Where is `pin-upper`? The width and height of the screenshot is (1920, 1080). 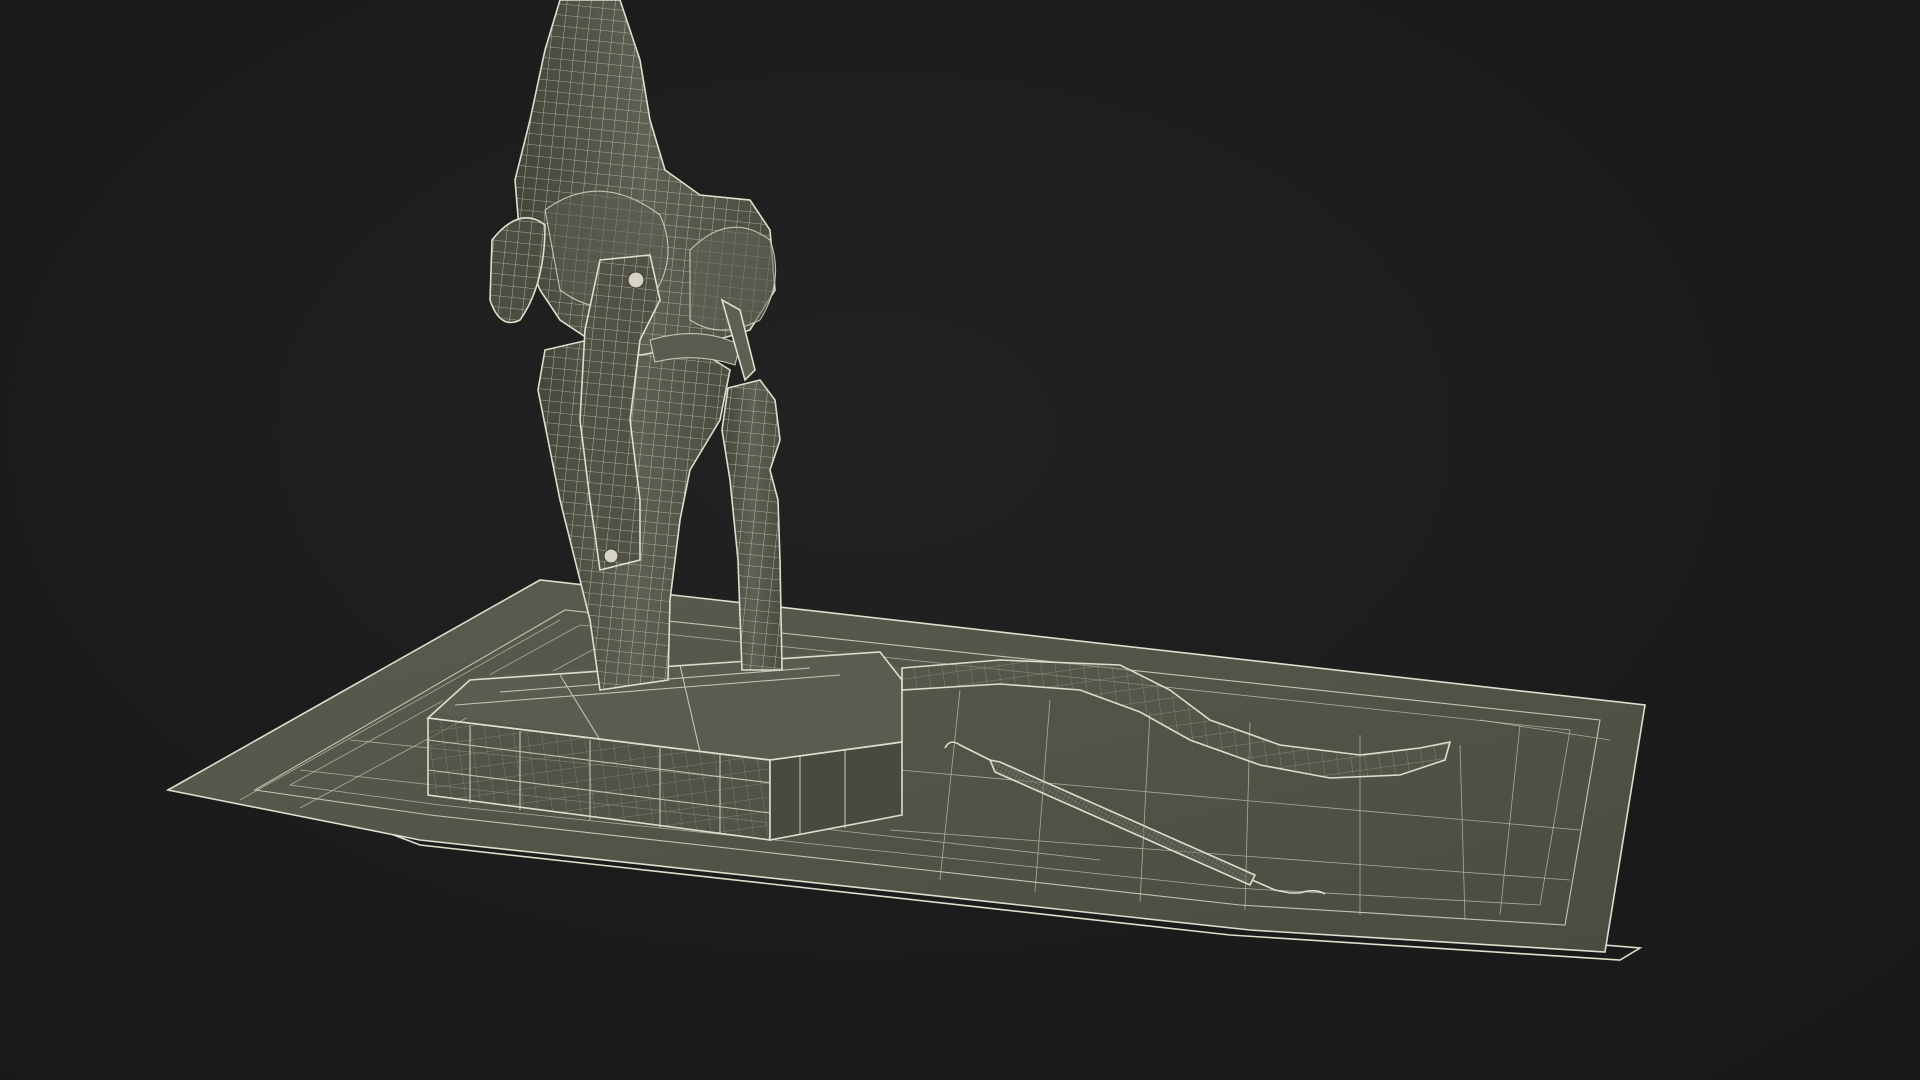 pin-upper is located at coordinates (636, 280).